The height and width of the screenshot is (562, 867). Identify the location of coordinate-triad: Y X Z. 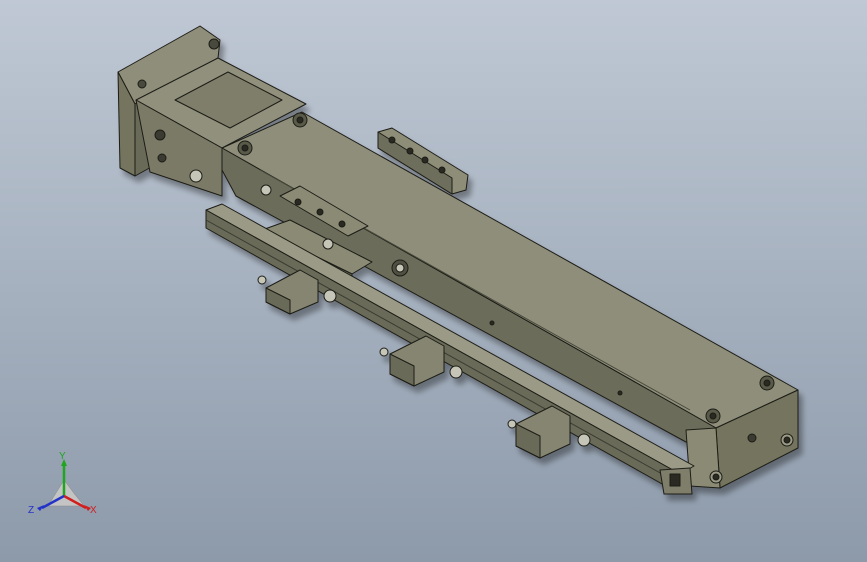
(68, 486).